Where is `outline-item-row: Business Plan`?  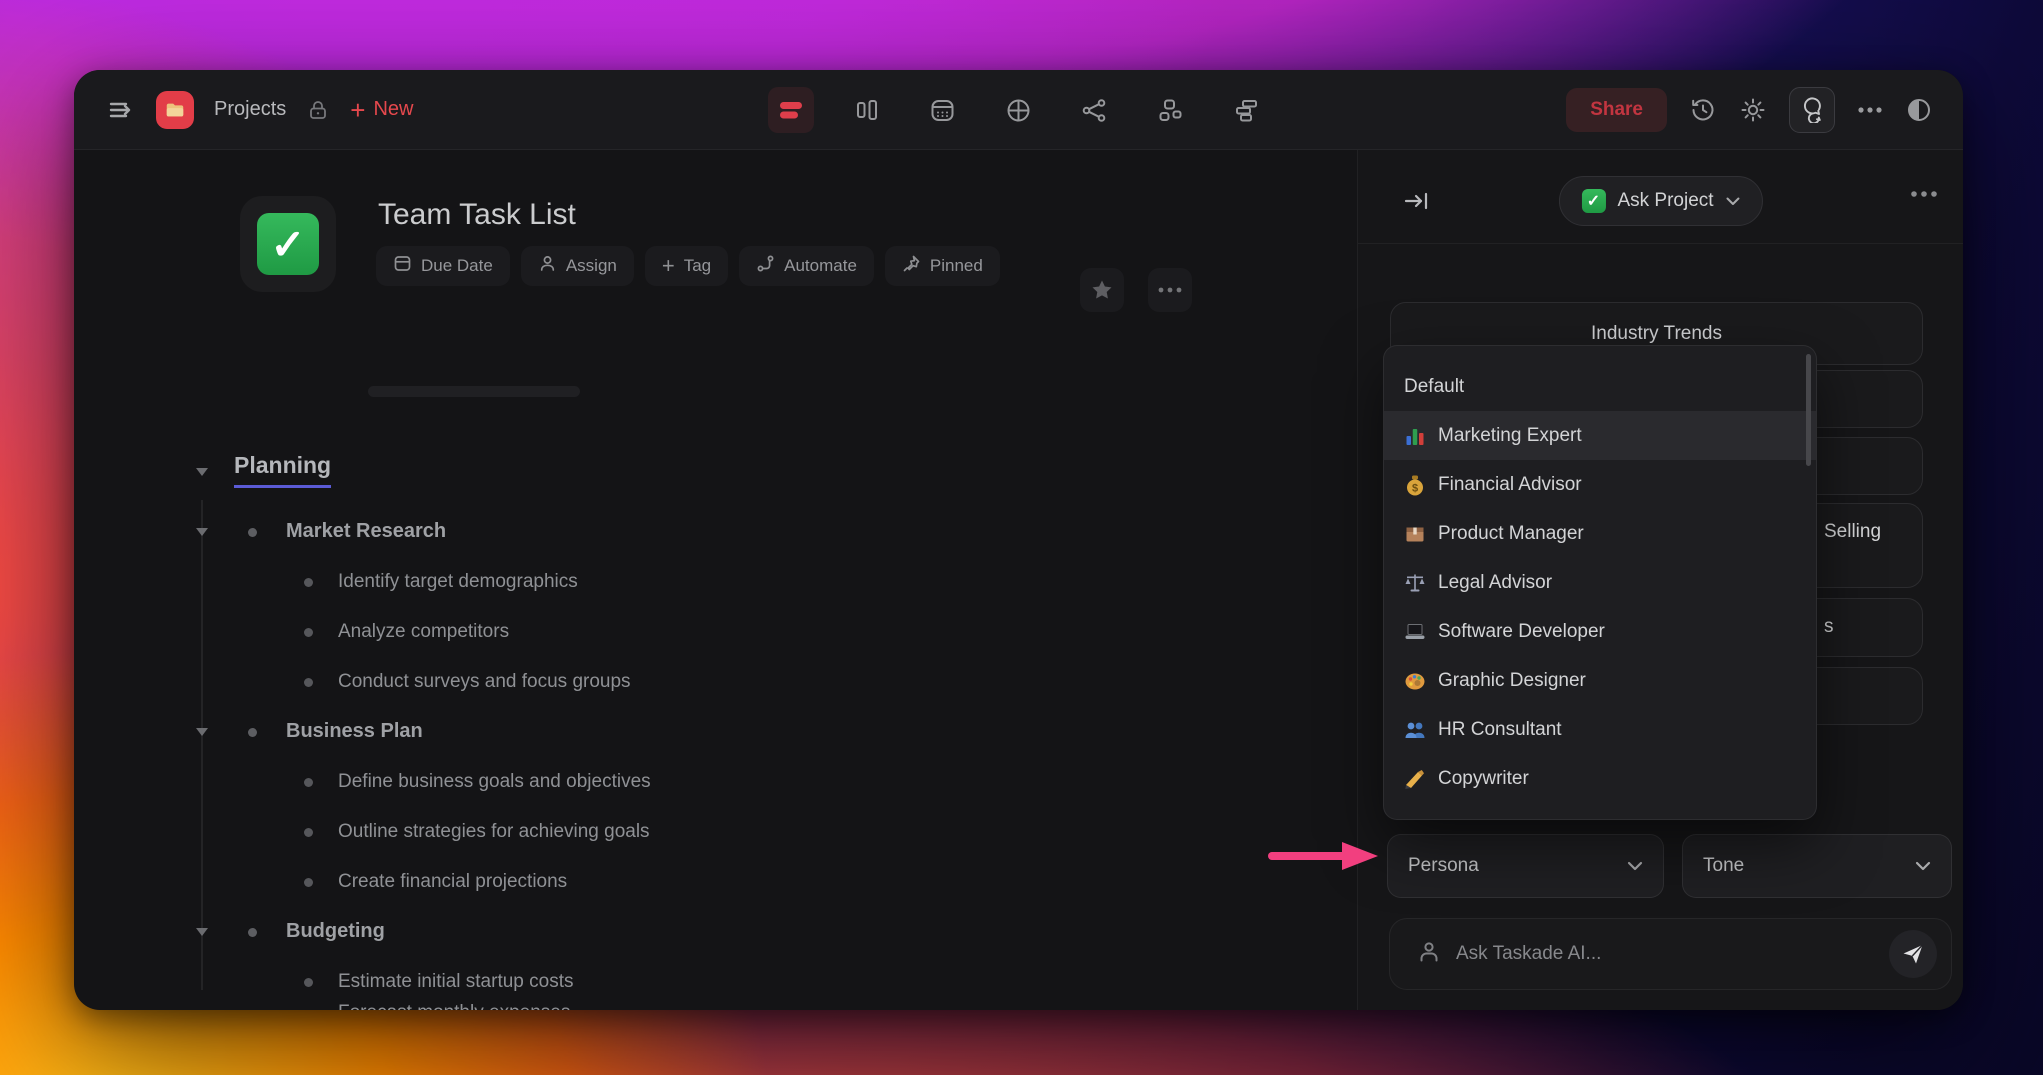 outline-item-row: Business Plan is located at coordinates (744, 733).